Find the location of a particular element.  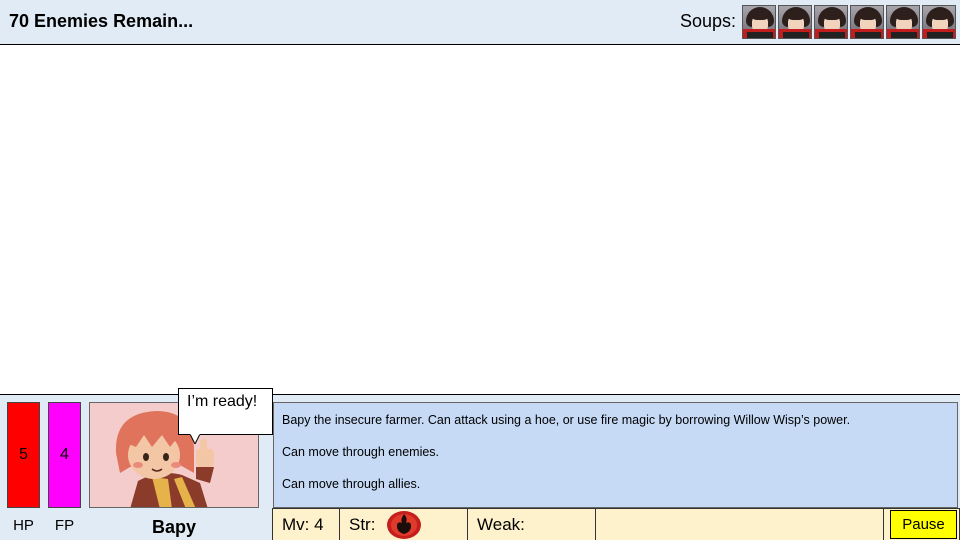

fire-element-icon is located at coordinates (404, 525).